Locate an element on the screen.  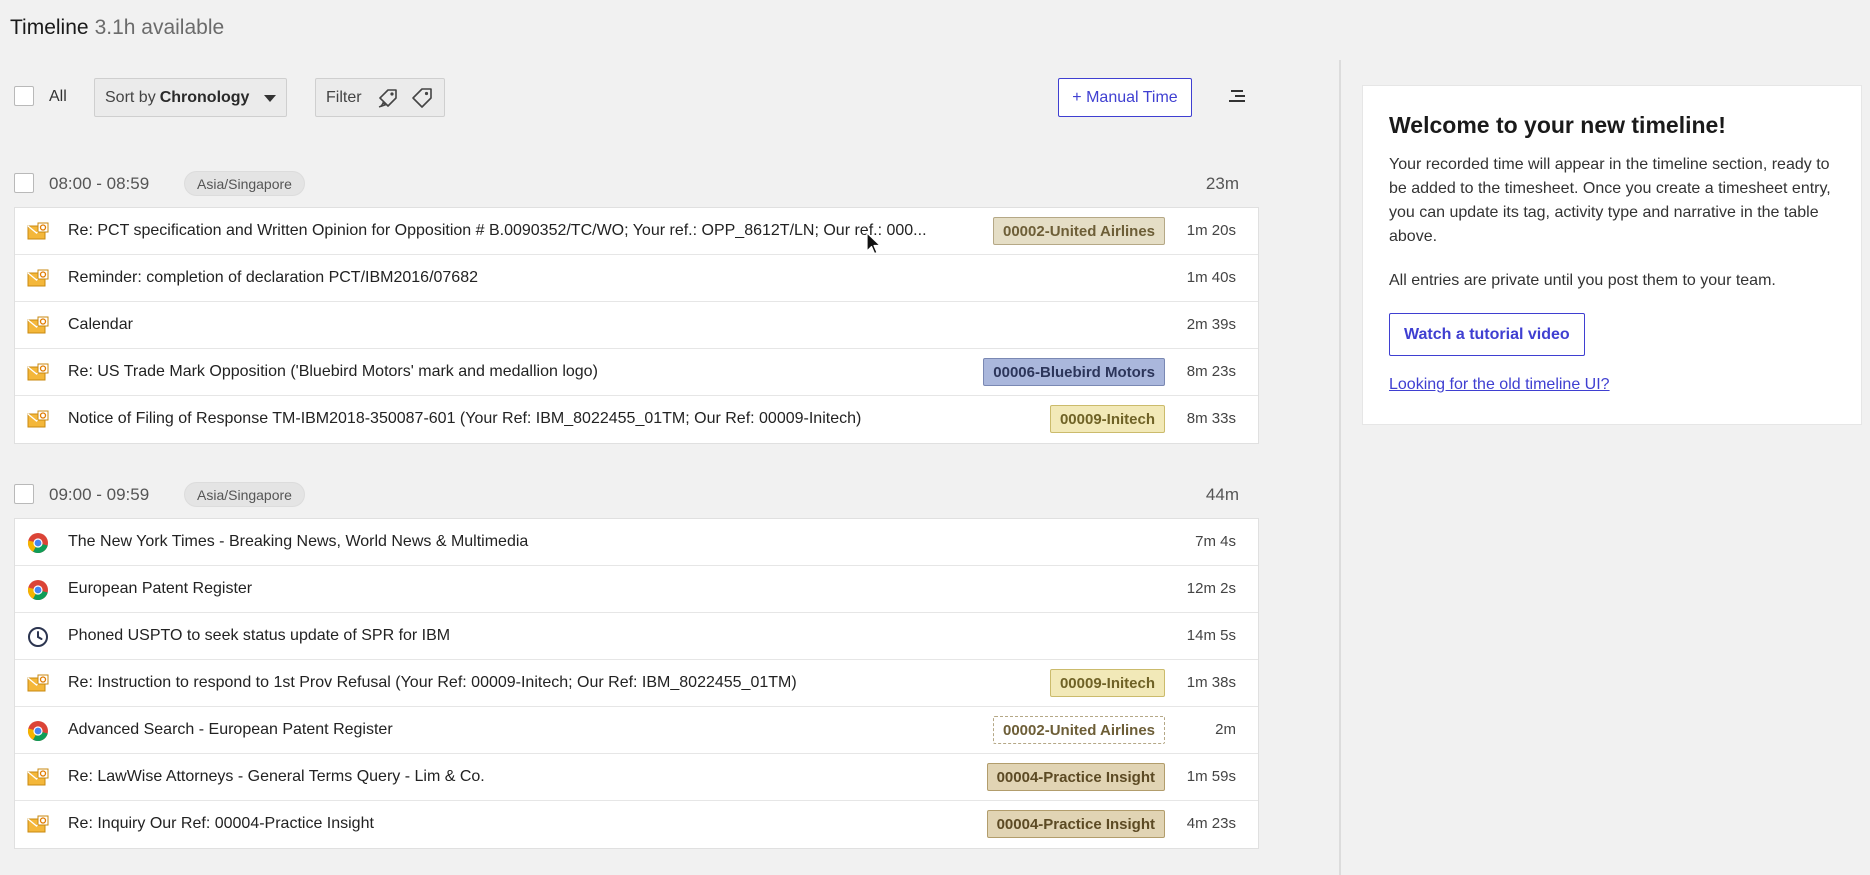
entry-duration: 1m 59s is located at coordinates (1211, 776).